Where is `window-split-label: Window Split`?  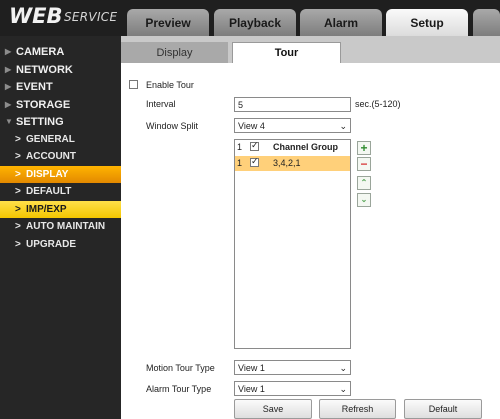
window-split-label: Window Split is located at coordinates (172, 126).